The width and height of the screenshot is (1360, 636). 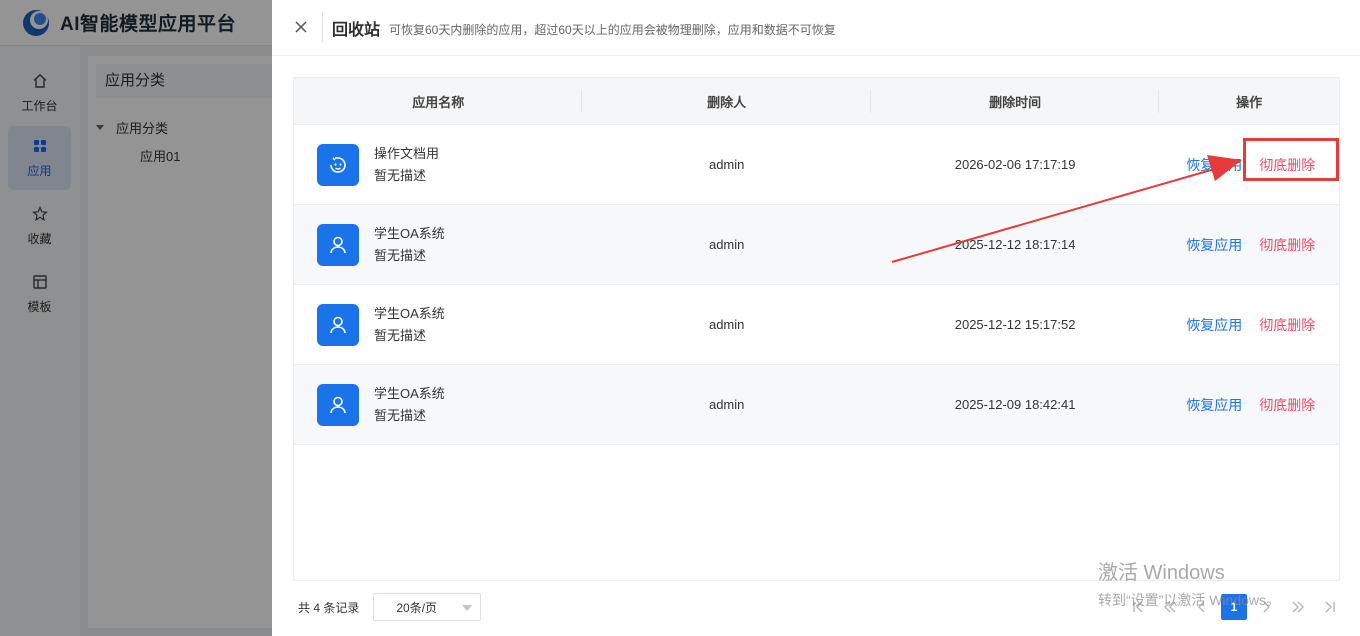 I want to click on table-footer: 共 4 条记录 20条/页, so click(x=390, y=607).